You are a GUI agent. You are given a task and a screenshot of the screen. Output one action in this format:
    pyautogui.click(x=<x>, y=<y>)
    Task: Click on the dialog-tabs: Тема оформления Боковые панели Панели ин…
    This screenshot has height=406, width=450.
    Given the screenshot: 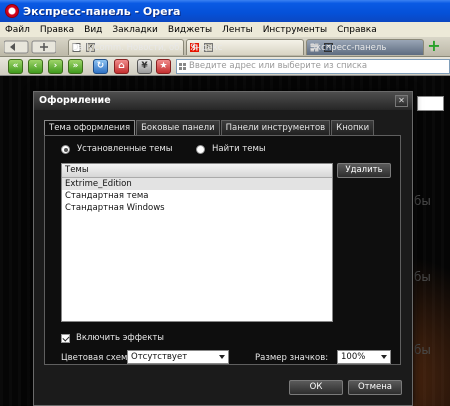 What is the action you would take?
    pyautogui.click(x=209, y=128)
    